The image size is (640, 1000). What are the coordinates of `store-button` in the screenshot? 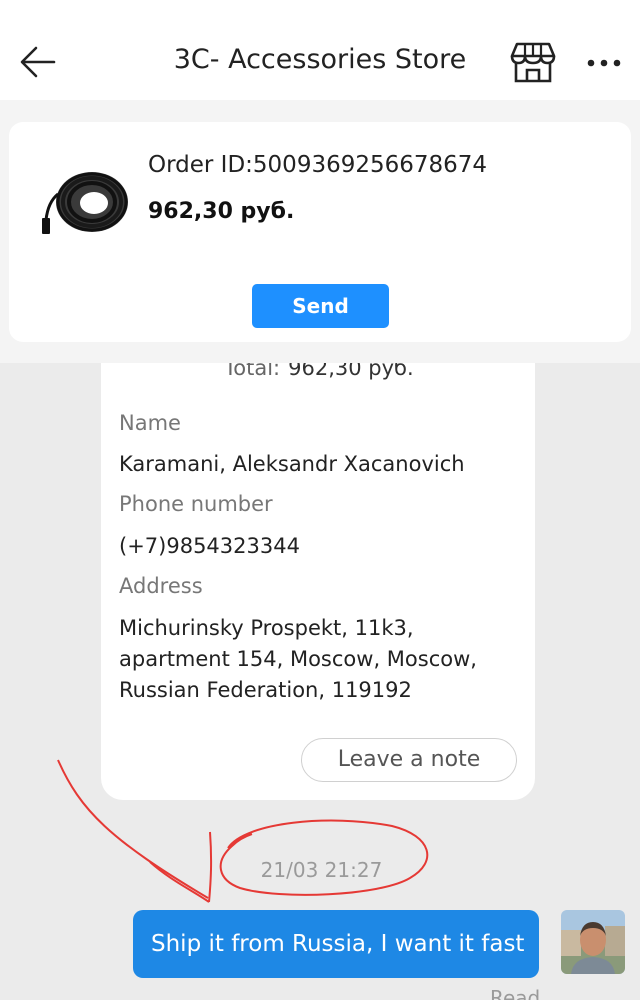 It's located at (533, 62).